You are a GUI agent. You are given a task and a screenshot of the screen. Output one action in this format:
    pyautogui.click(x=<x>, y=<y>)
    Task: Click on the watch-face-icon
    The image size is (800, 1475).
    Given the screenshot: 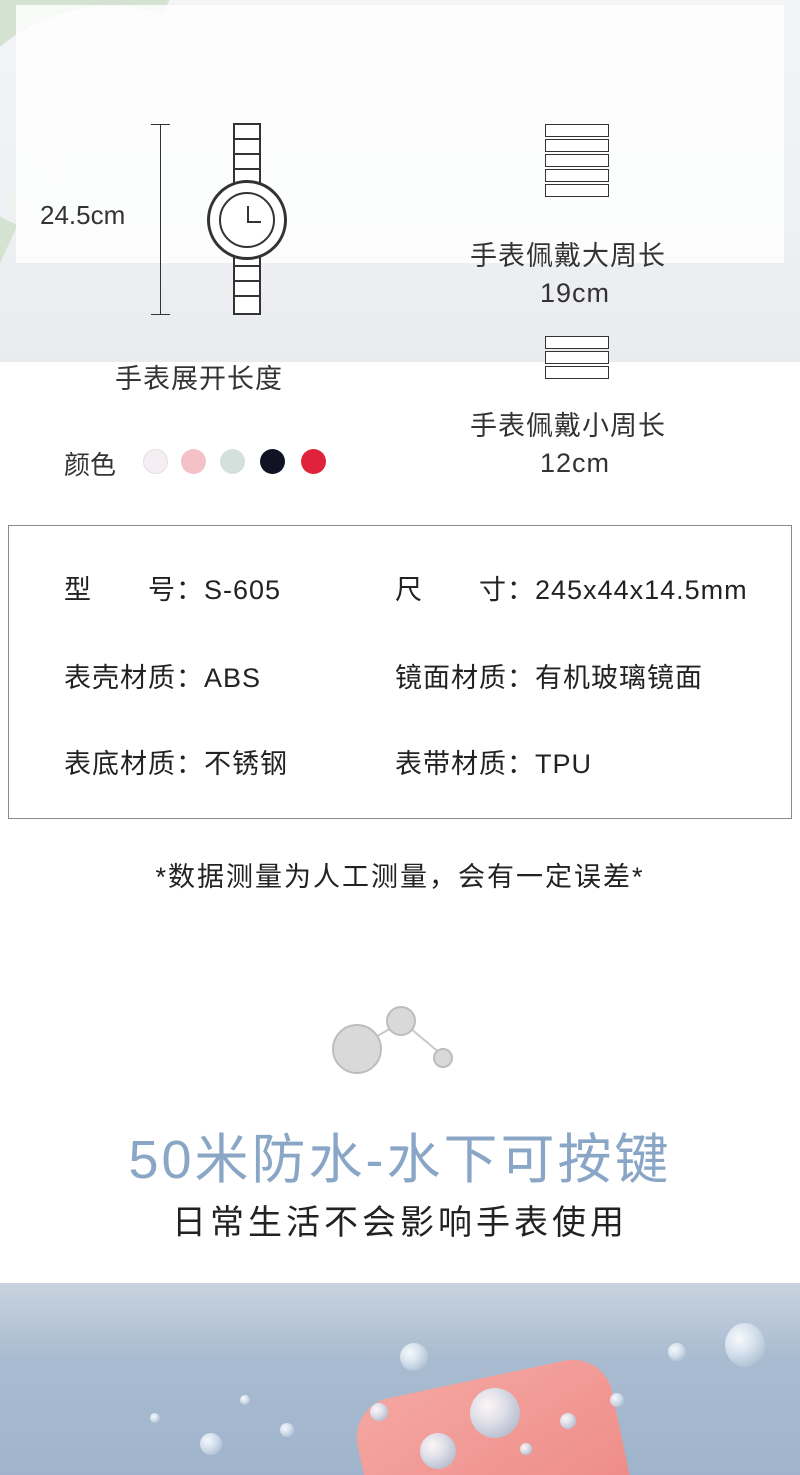 What is the action you would take?
    pyautogui.click(x=247, y=220)
    